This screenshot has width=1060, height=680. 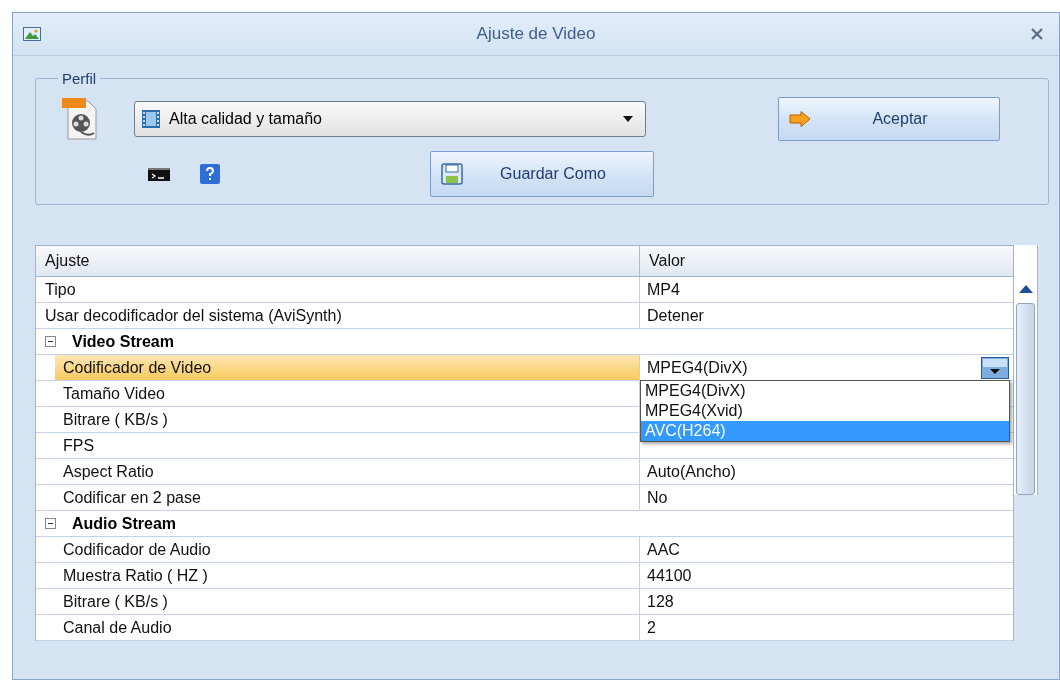 I want to click on dropdown-option: MPEG4(Xvid), so click(x=825, y=411).